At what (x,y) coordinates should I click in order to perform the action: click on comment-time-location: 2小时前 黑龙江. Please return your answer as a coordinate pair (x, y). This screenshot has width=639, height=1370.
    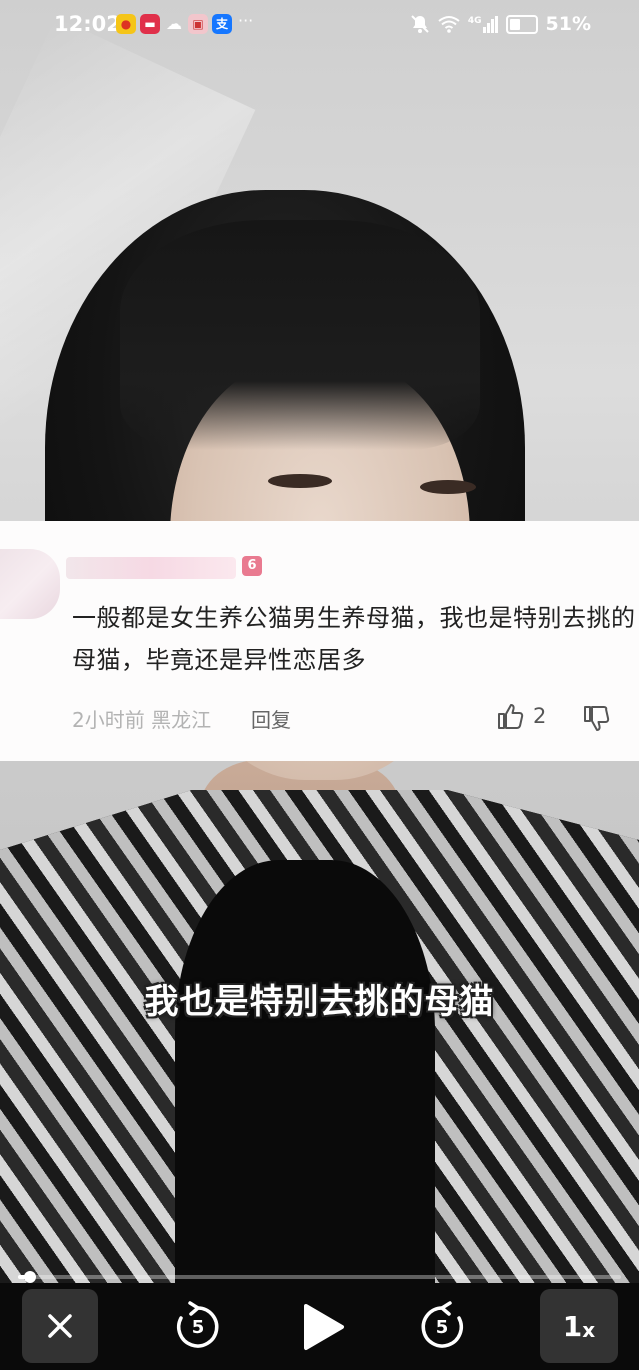
    Looking at the image, I should click on (142, 720).